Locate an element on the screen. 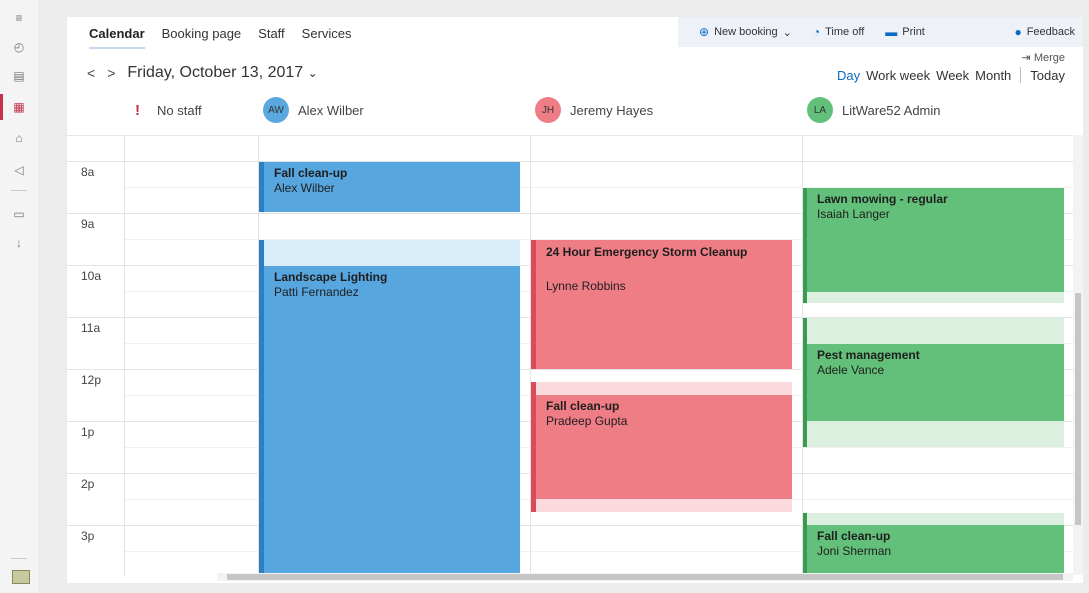 Image resolution: width=1089 pixels, height=593 pixels. print-label: Print is located at coordinates (913, 32).